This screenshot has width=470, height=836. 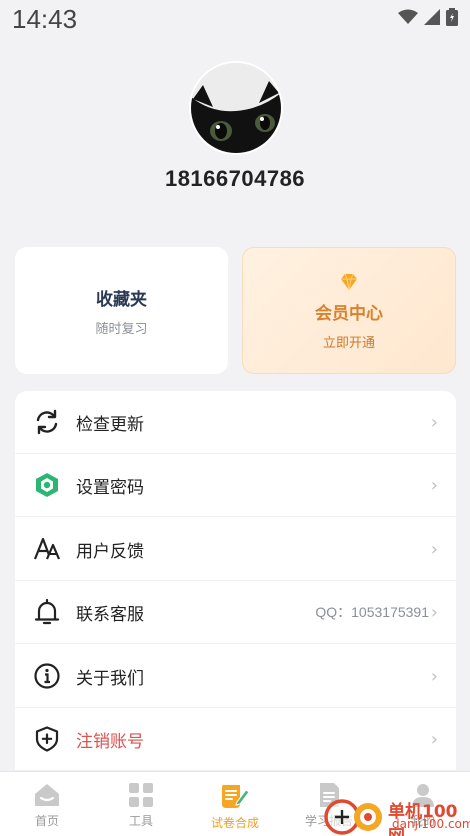 What do you see at coordinates (235, 22) in the screenshot?
I see `status-bar: 14:43` at bounding box center [235, 22].